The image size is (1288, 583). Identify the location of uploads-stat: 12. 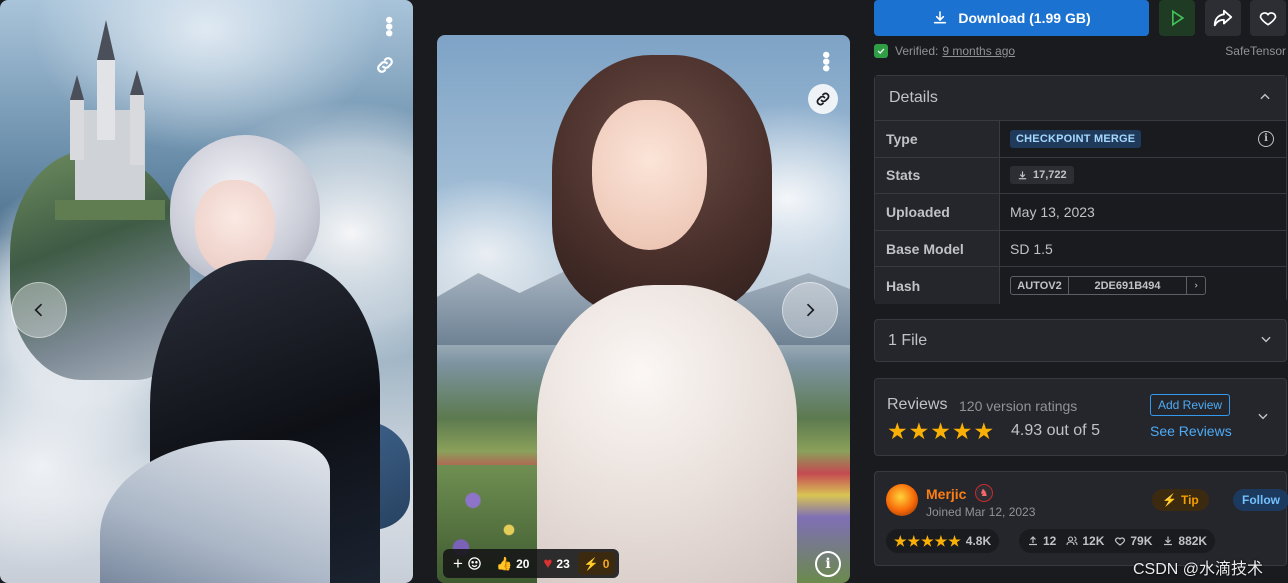
(1041, 541).